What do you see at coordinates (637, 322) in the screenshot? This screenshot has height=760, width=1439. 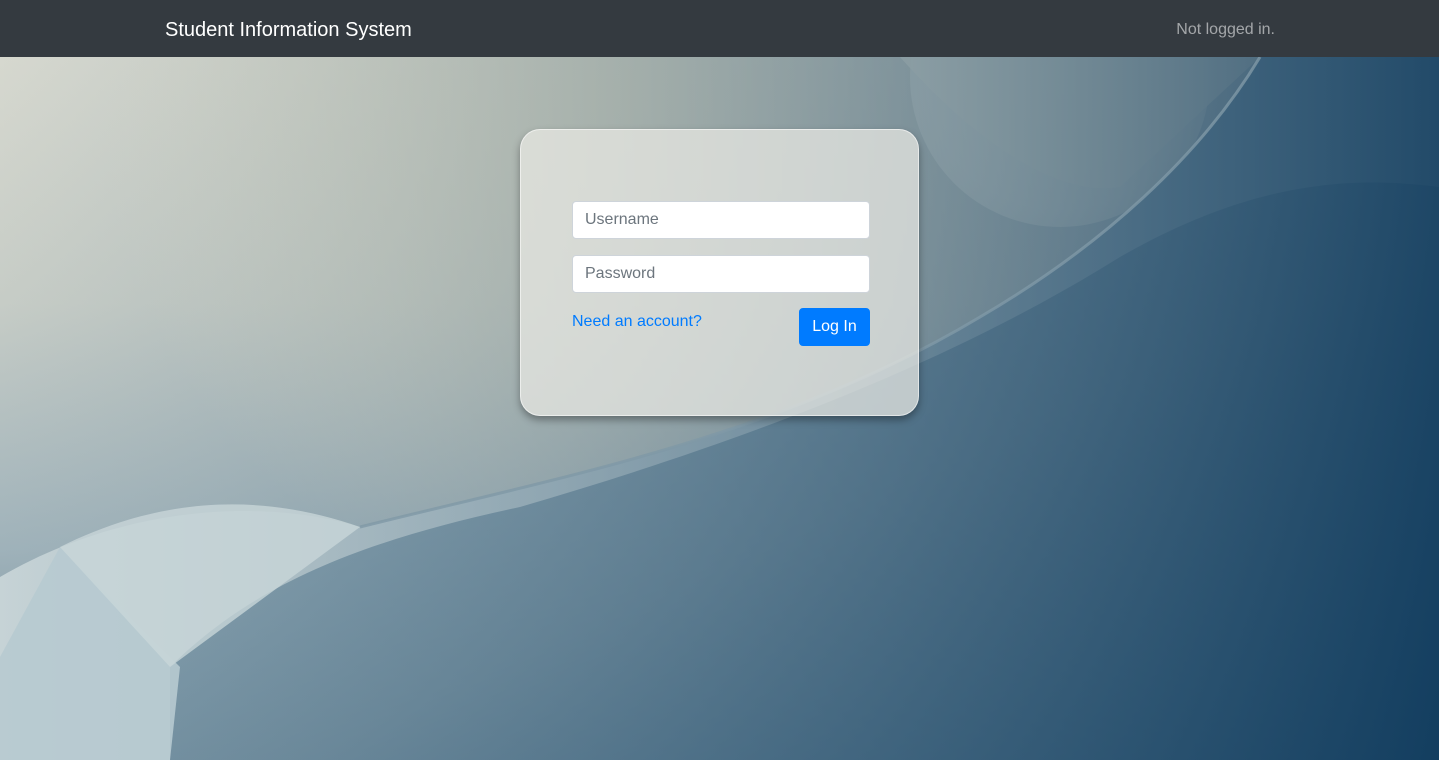 I see `need-account-link: Need an account?` at bounding box center [637, 322].